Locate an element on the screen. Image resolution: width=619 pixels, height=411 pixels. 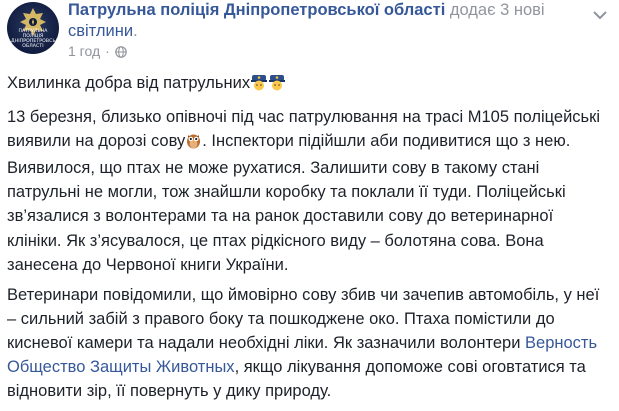
chevron-down-icon is located at coordinates (600, 13).